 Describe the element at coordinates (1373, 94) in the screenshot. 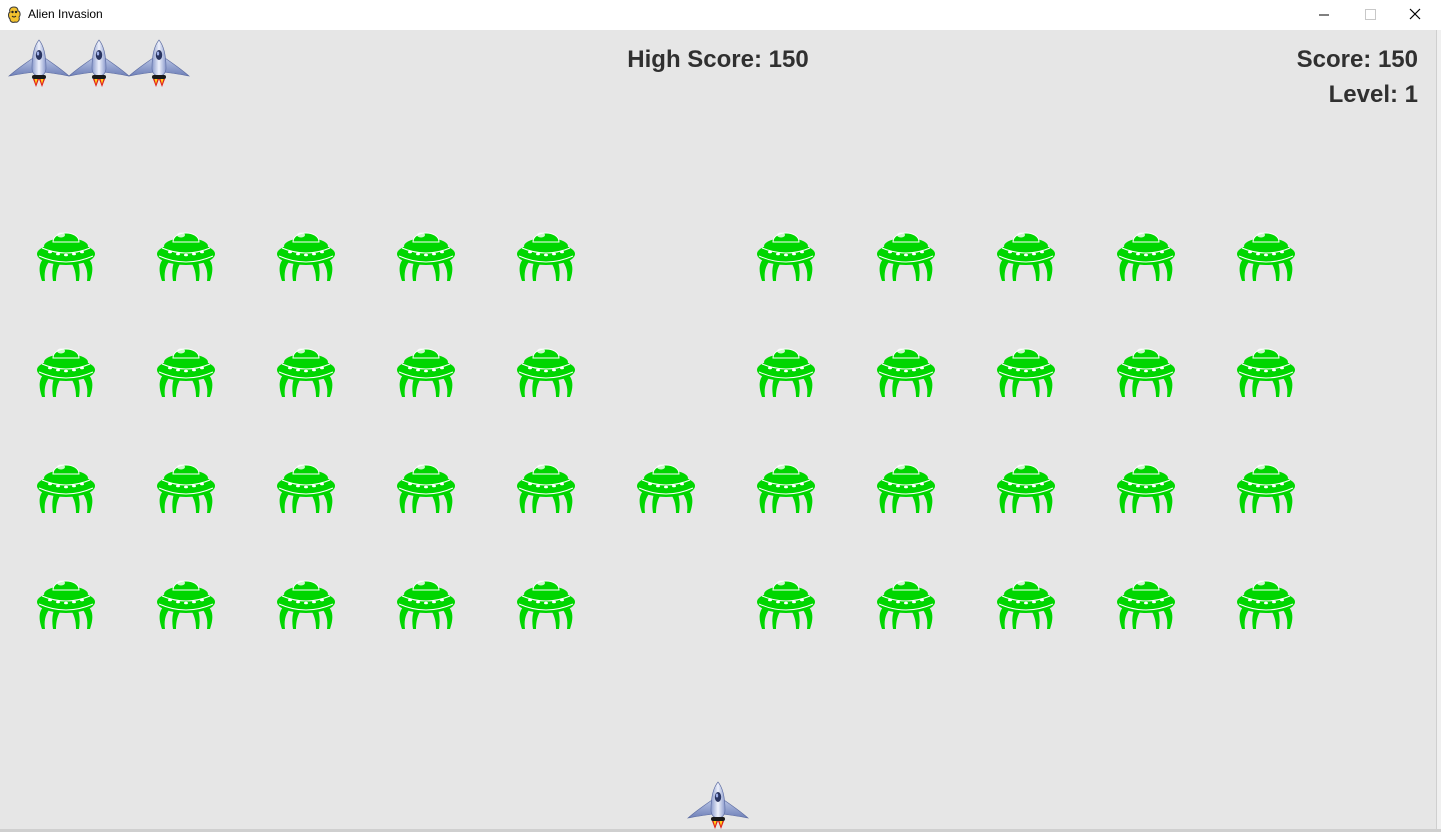

I see `level-label: Level: 1` at that location.